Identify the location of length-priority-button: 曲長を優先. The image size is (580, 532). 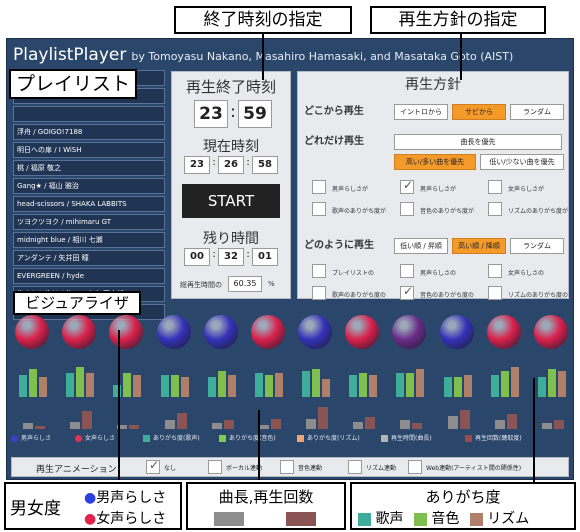
(478, 142).